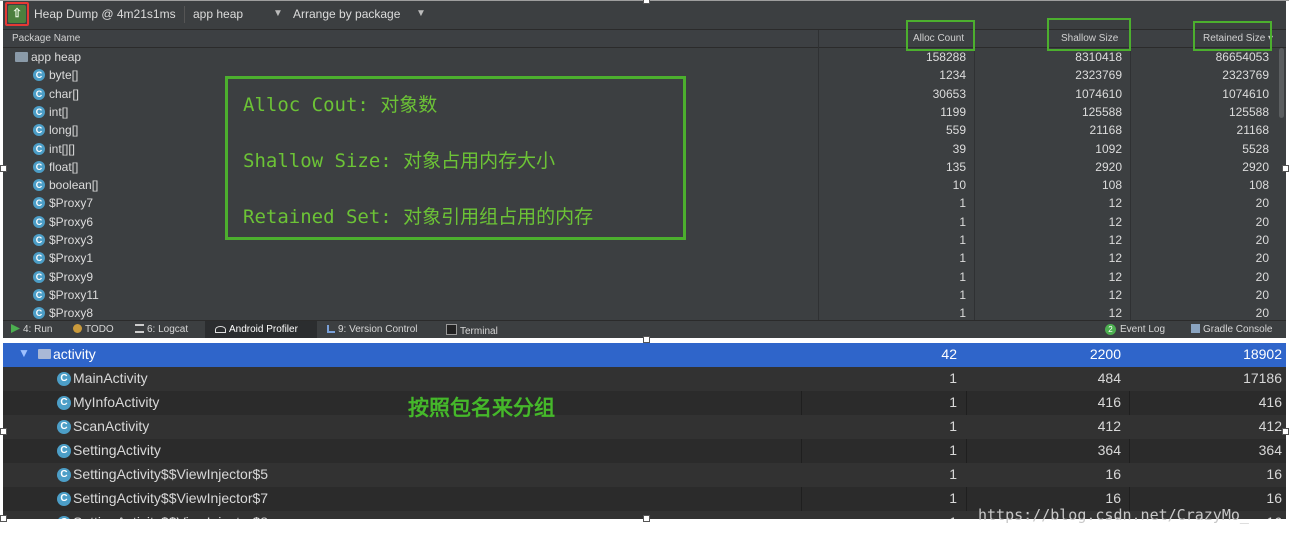 The width and height of the screenshot is (1289, 536). What do you see at coordinates (940, 35) in the screenshot?
I see `alloc-count-highlight` at bounding box center [940, 35].